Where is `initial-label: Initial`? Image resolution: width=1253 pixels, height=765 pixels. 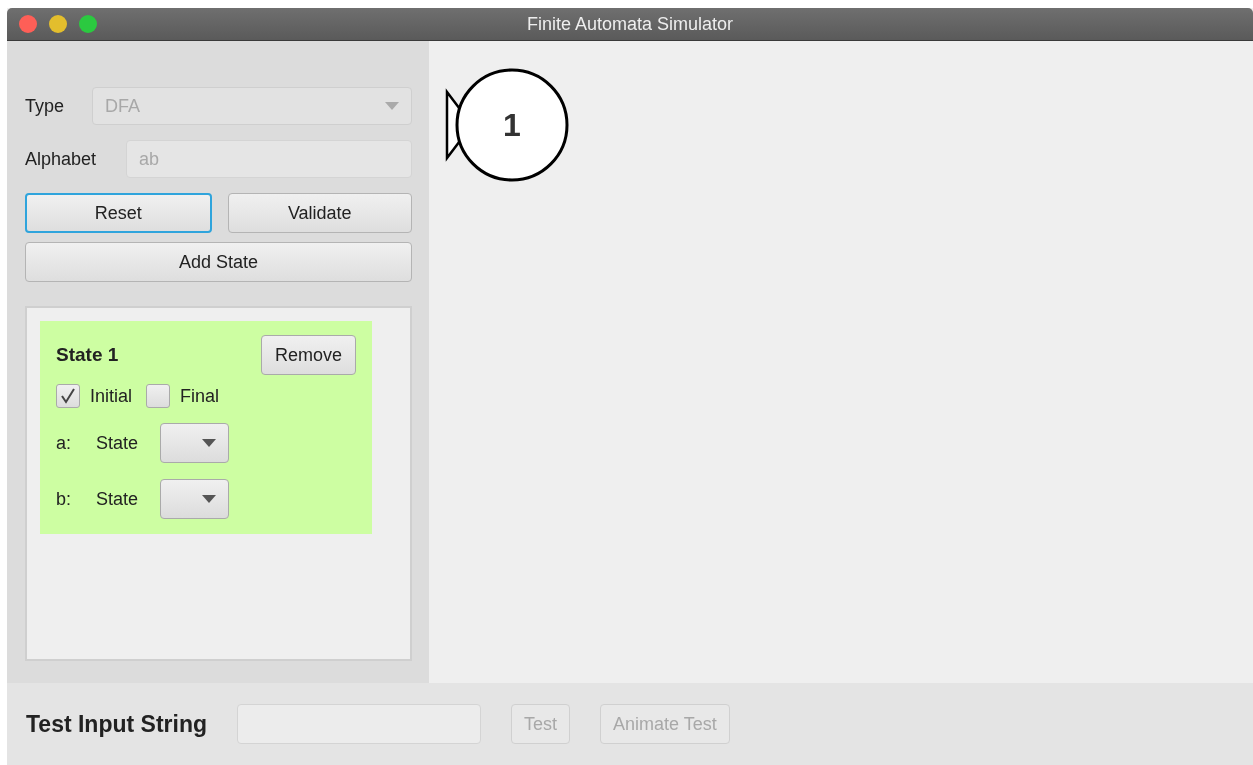
initial-label: Initial is located at coordinates (111, 396).